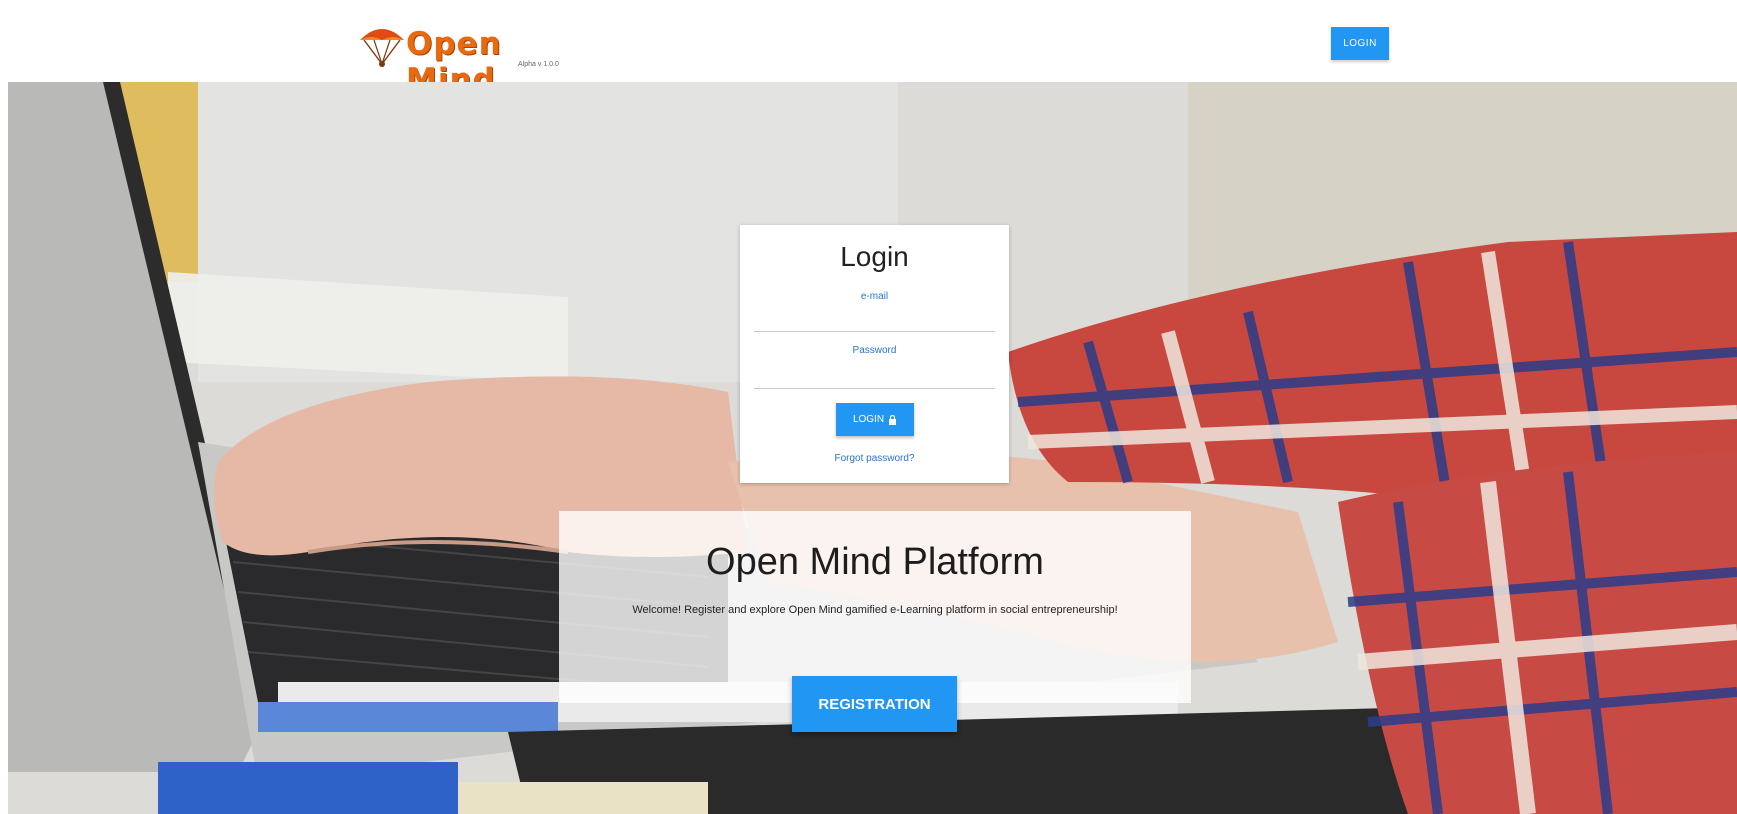 The height and width of the screenshot is (814, 1737). Describe the element at coordinates (874, 256) in the screenshot. I see `login-title: Login` at that location.